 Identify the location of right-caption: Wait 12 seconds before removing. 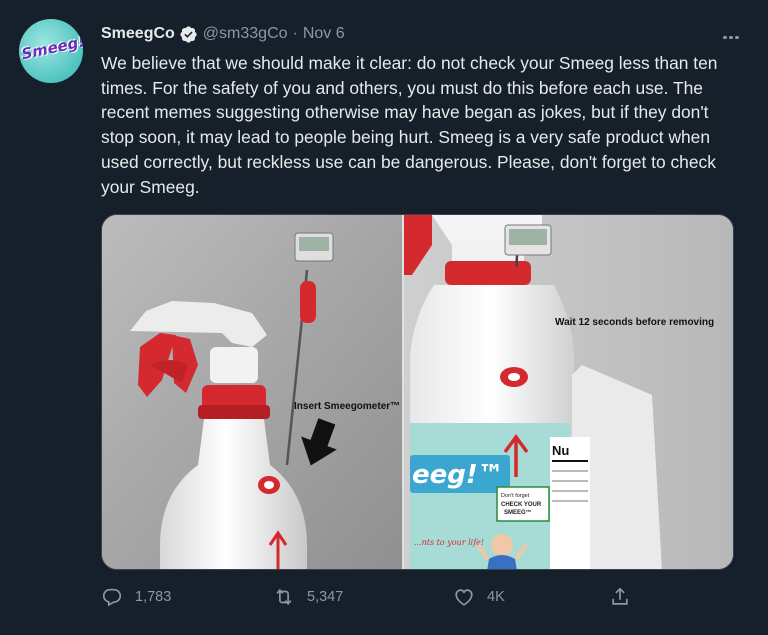
(634, 322).